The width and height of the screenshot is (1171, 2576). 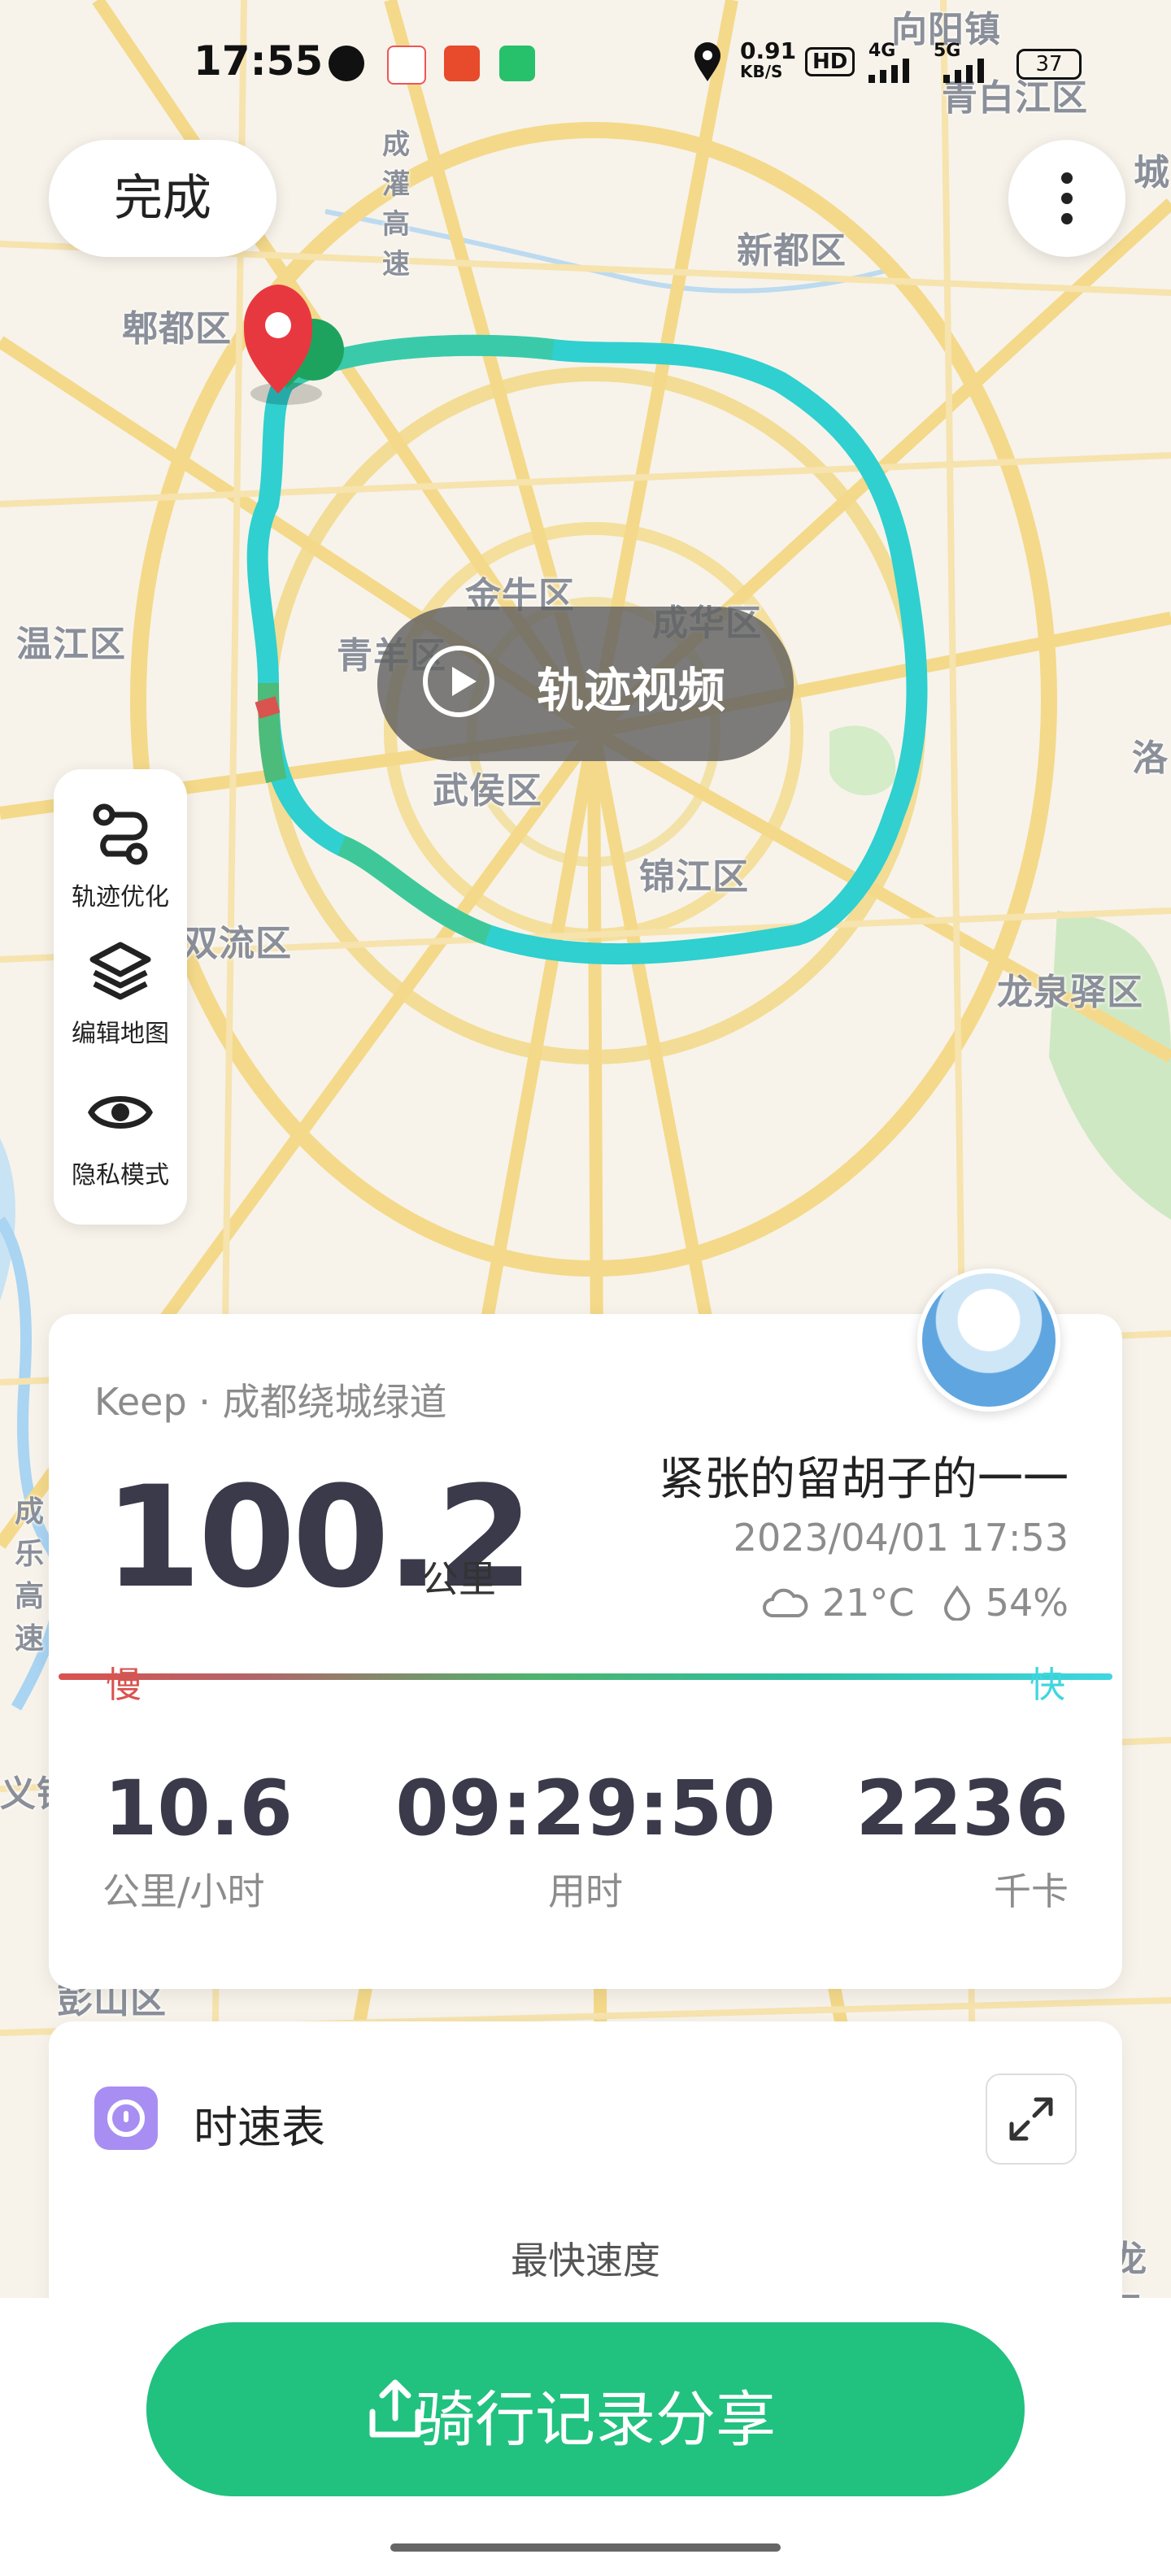 What do you see at coordinates (585, 2261) in the screenshot?
I see `fastest-speed-label: 最快速度` at bounding box center [585, 2261].